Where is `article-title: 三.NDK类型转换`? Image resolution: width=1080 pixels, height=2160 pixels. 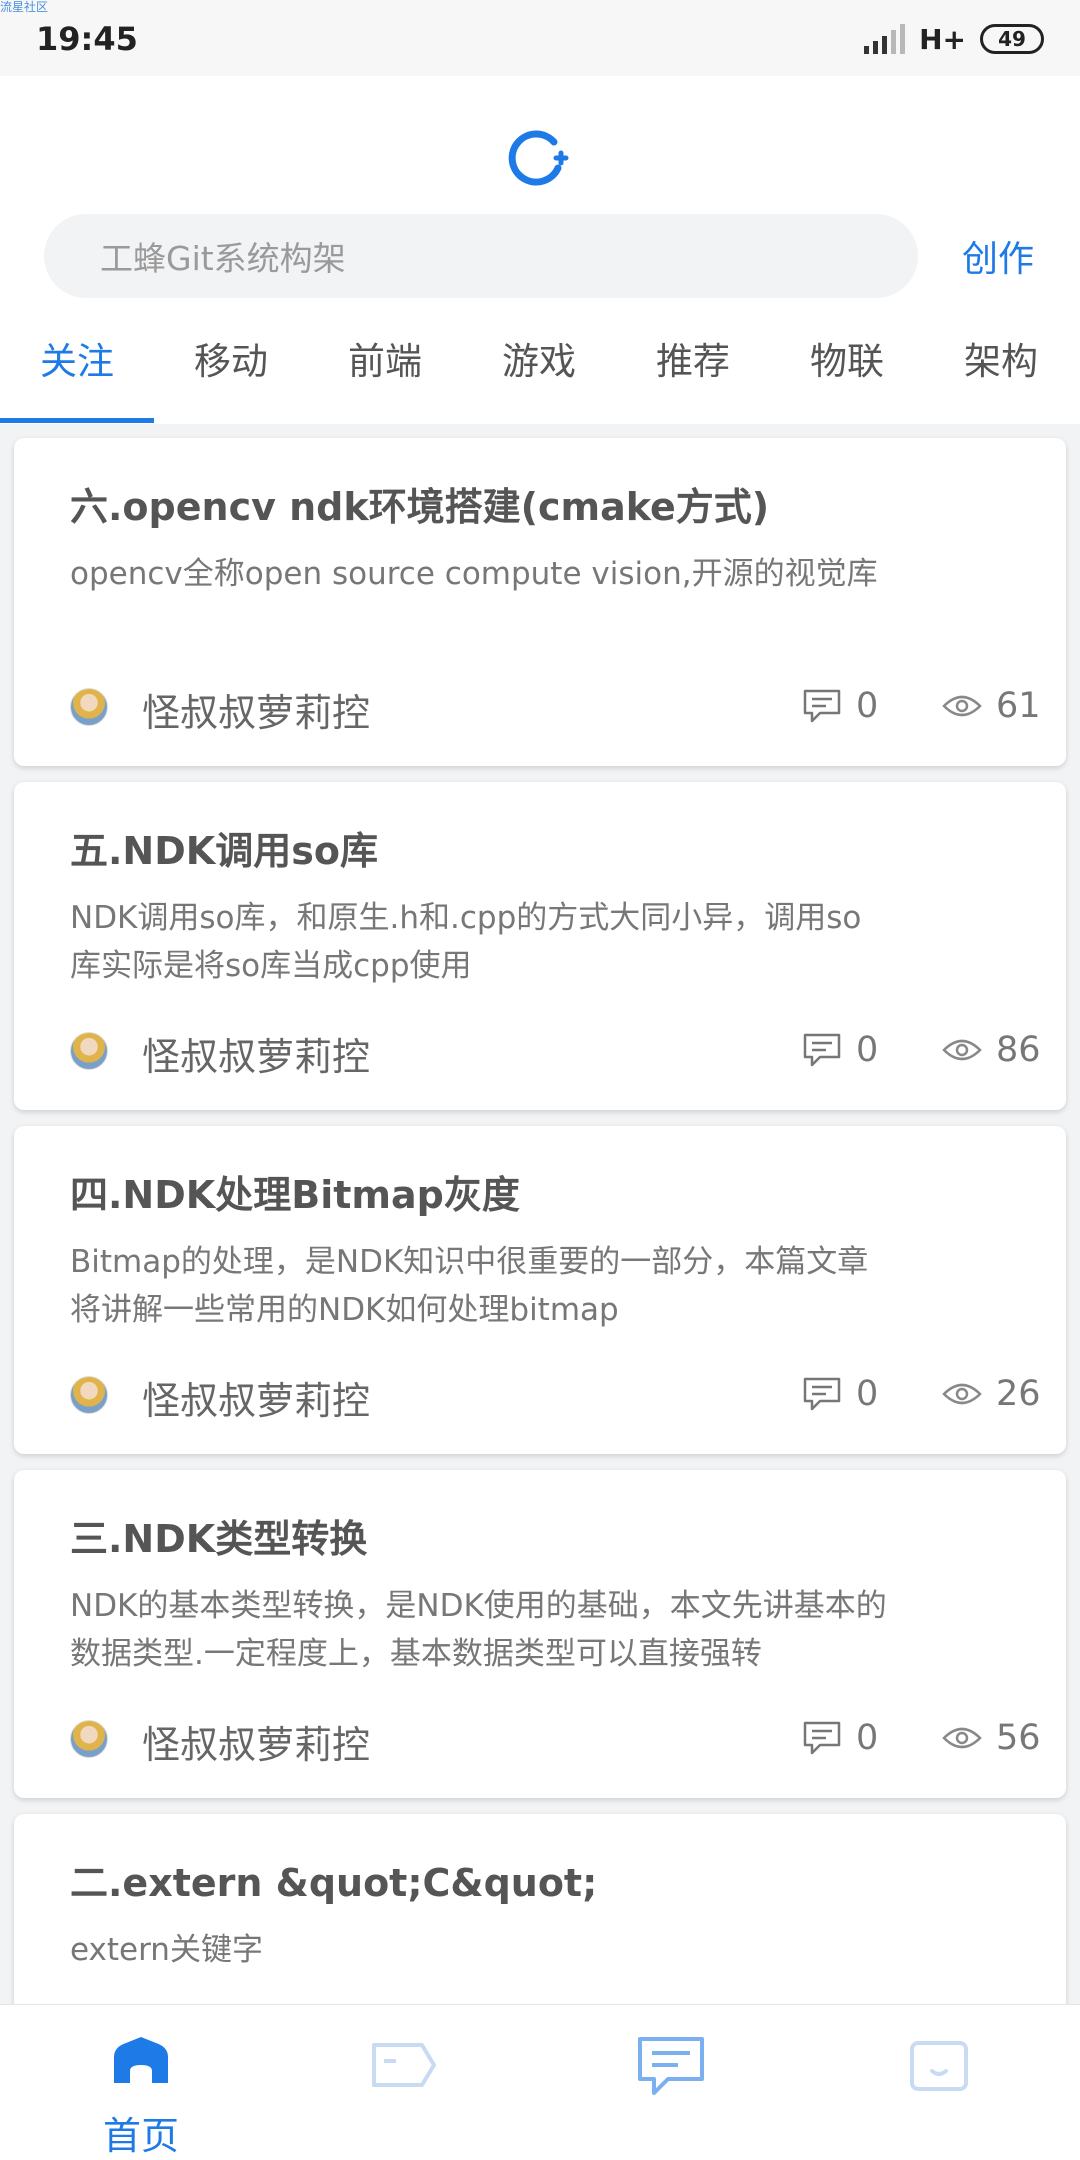
article-title: 三.NDK类型转换 is located at coordinates (219, 1539).